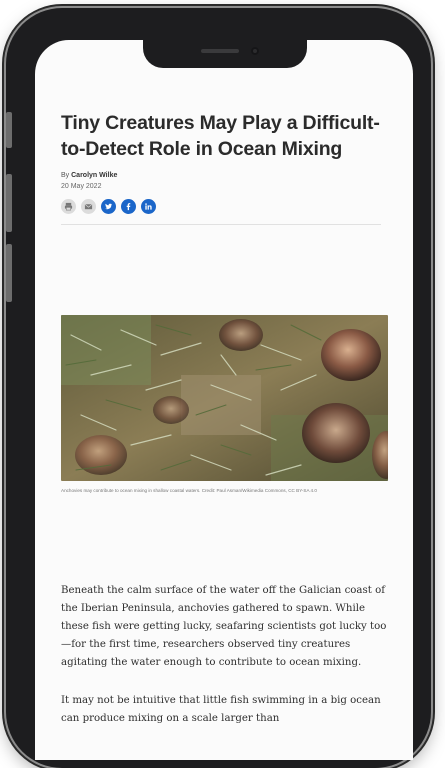  What do you see at coordinates (94, 175) in the screenshot?
I see `author-link: Carolyn Wilke` at bounding box center [94, 175].